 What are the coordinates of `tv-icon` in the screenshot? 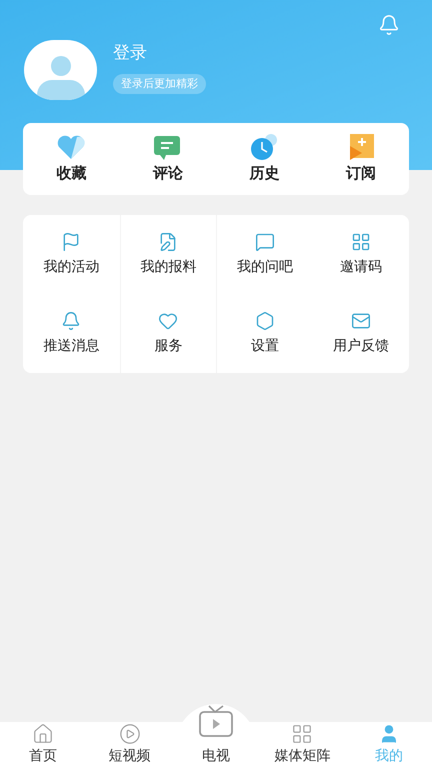 It's located at (215, 721).